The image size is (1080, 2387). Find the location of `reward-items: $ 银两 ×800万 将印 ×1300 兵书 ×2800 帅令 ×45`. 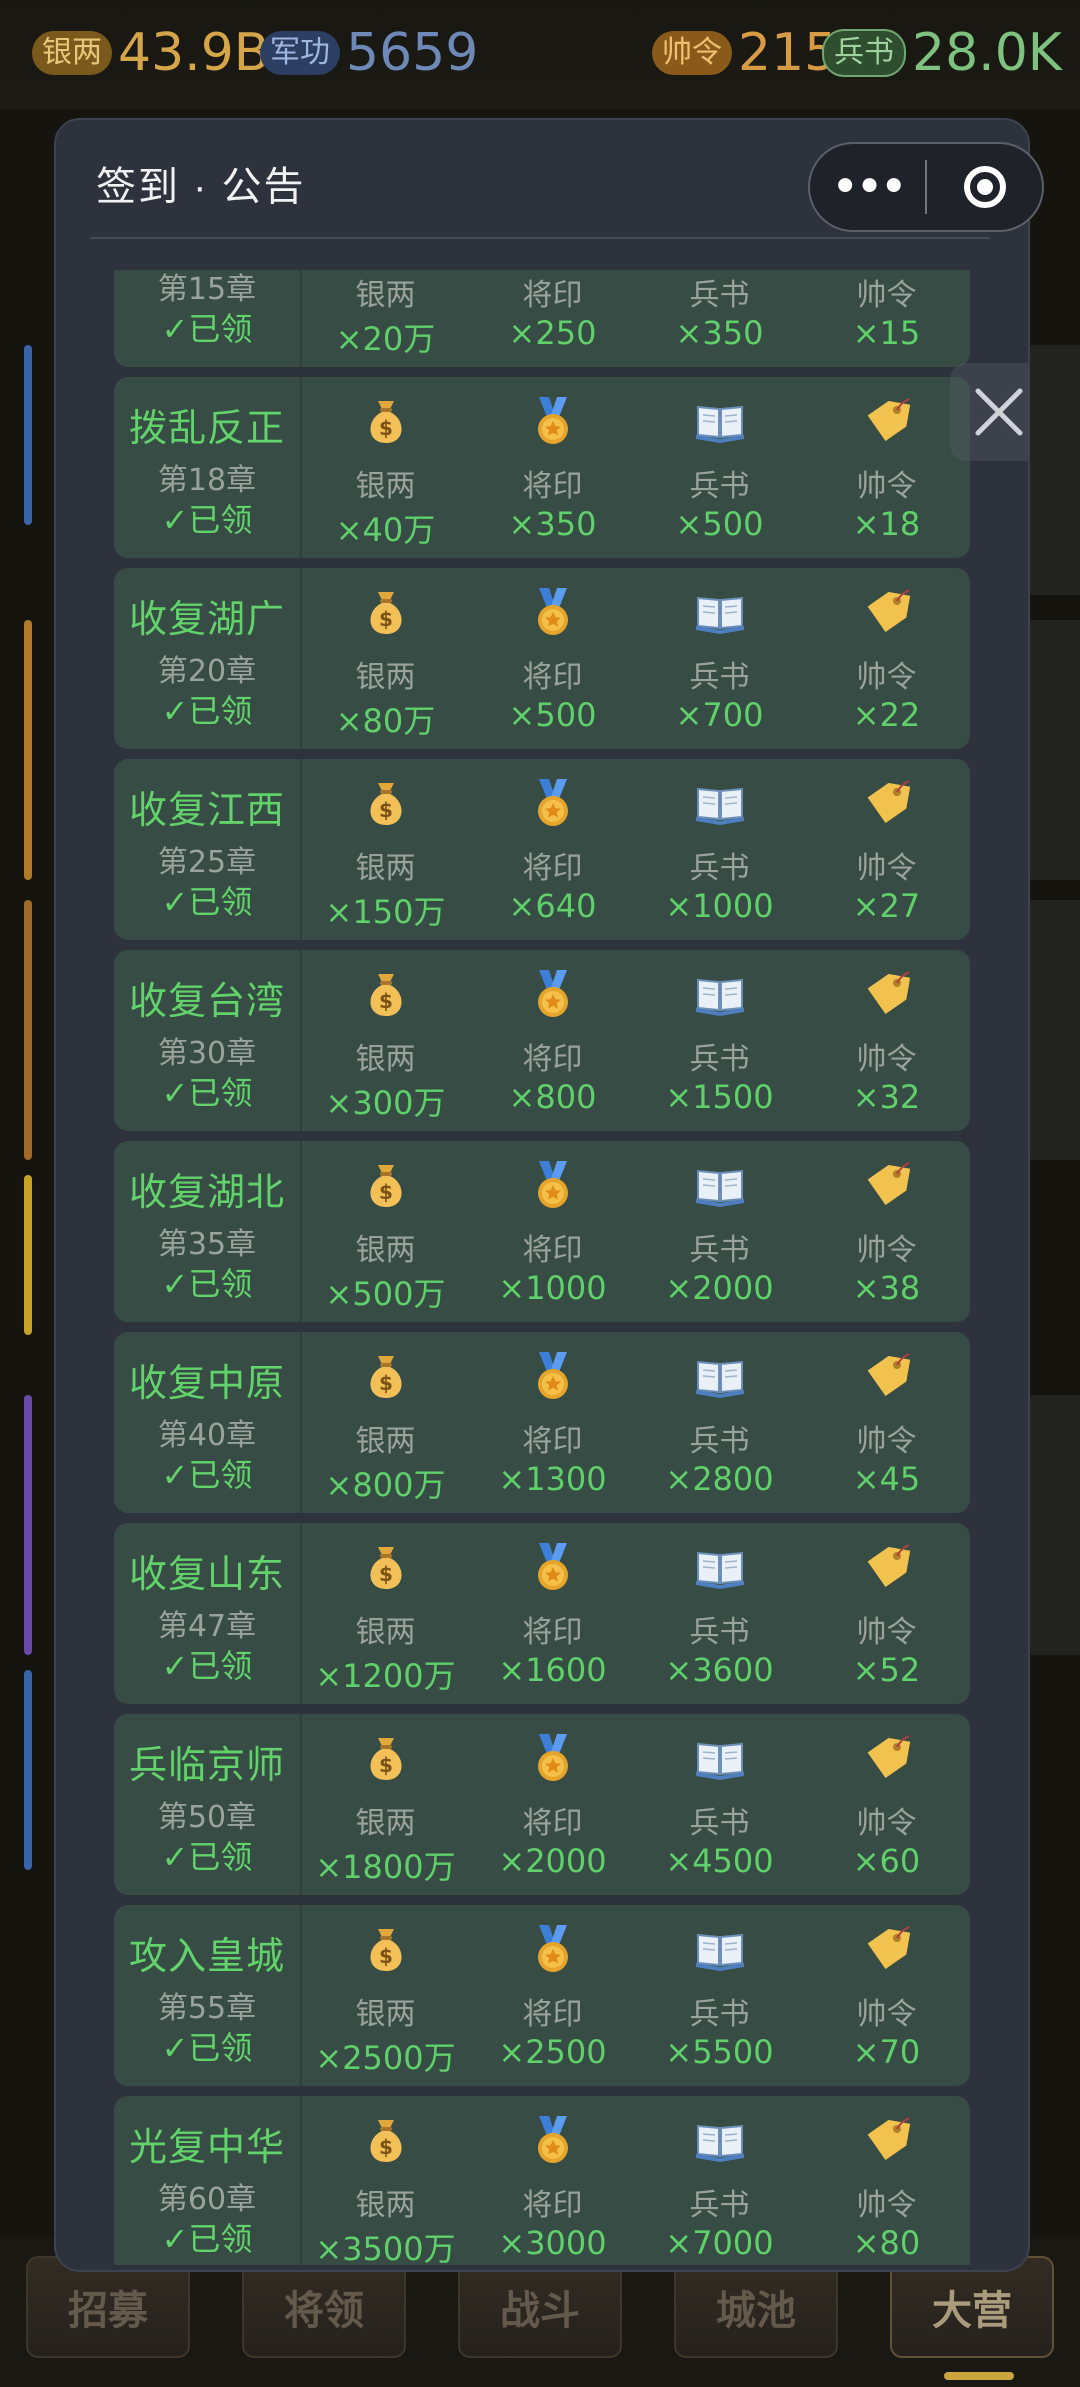

reward-items: $ 银两 ×800万 将印 ×1300 兵书 ×2800 帅令 ×45 is located at coordinates (636, 1422).